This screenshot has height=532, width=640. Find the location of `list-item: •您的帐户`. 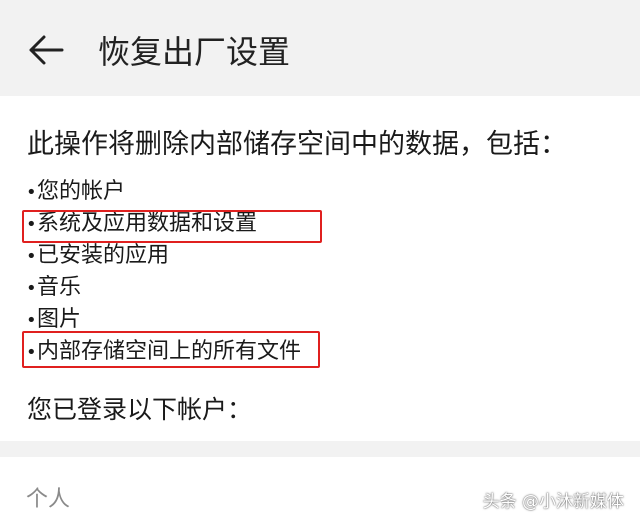

list-item: •您的帐户 is located at coordinates (163, 192).